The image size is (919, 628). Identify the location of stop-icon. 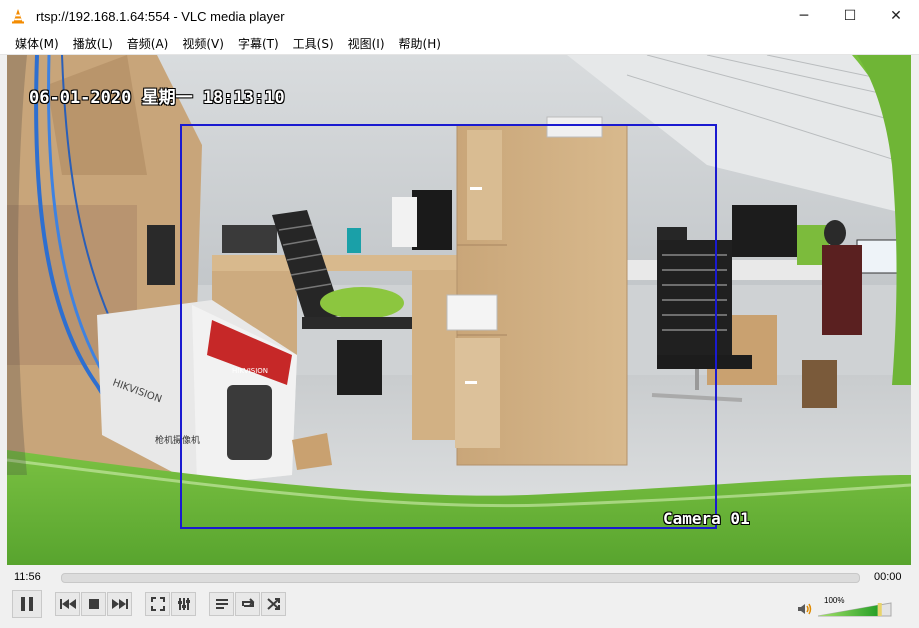
(93, 604).